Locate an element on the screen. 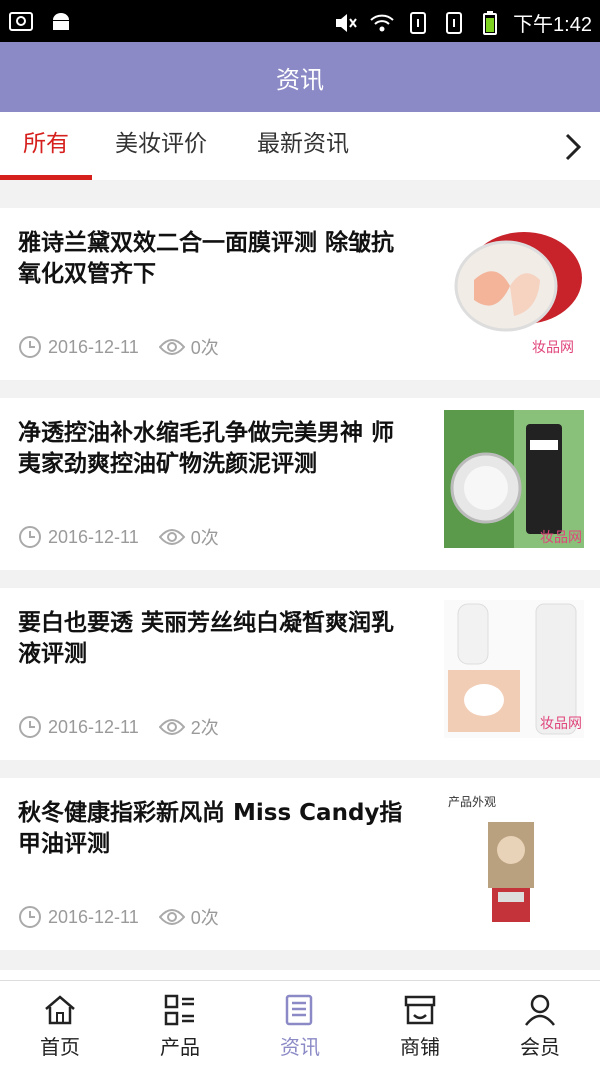 The image size is (600, 1067). view-count: 2次 is located at coordinates (204, 728).